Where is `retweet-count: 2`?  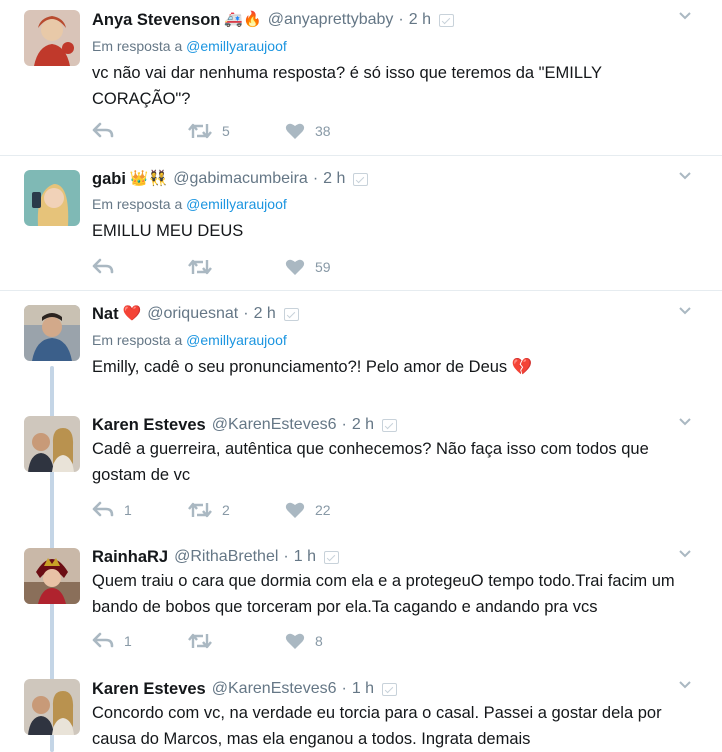
retweet-count: 2 is located at coordinates (226, 510).